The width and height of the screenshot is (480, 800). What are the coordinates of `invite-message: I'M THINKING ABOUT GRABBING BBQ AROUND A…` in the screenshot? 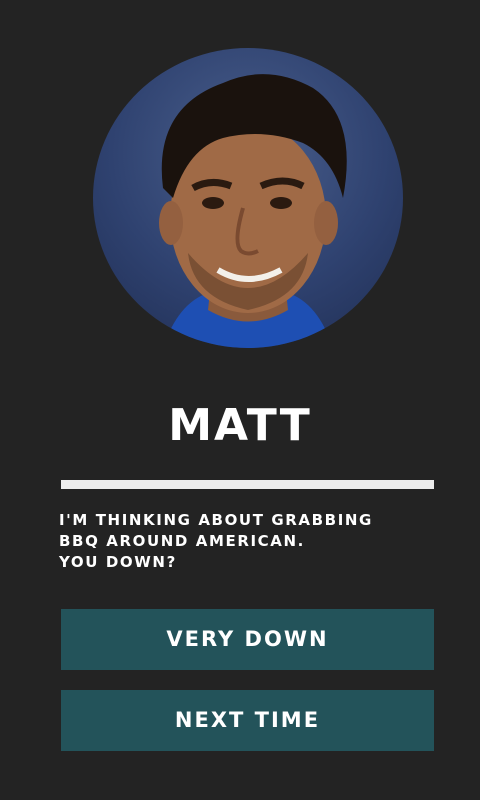 It's located at (239, 541).